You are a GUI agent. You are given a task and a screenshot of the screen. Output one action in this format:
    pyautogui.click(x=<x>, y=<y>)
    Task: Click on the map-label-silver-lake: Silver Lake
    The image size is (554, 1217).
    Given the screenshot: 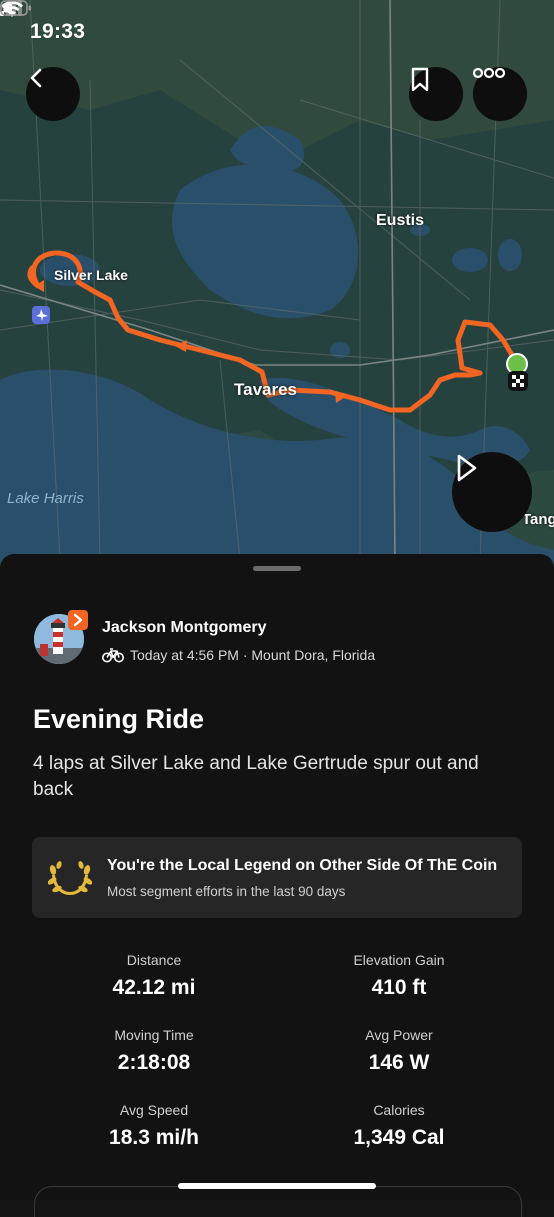 What is the action you would take?
    pyautogui.click(x=91, y=275)
    